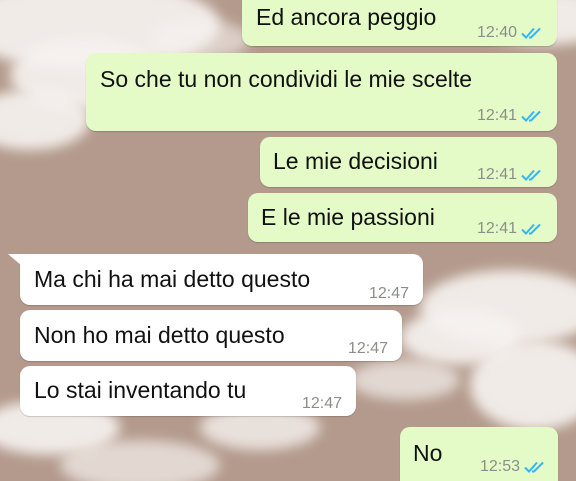 This screenshot has height=481, width=576. What do you see at coordinates (172, 279) in the screenshot?
I see `message-text: Ma chi ha mai detto questo` at bounding box center [172, 279].